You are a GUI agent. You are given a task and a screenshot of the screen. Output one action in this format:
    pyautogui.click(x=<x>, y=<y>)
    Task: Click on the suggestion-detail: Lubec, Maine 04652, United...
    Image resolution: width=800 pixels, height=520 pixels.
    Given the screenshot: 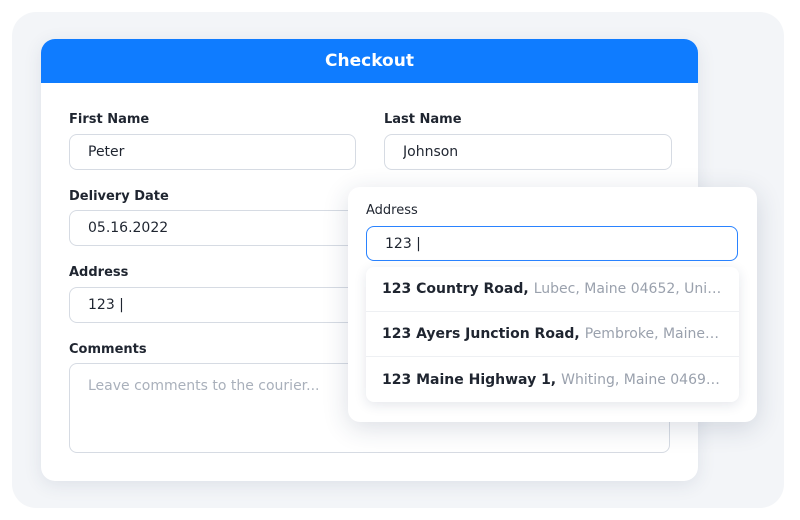 What is the action you would take?
    pyautogui.click(x=628, y=289)
    